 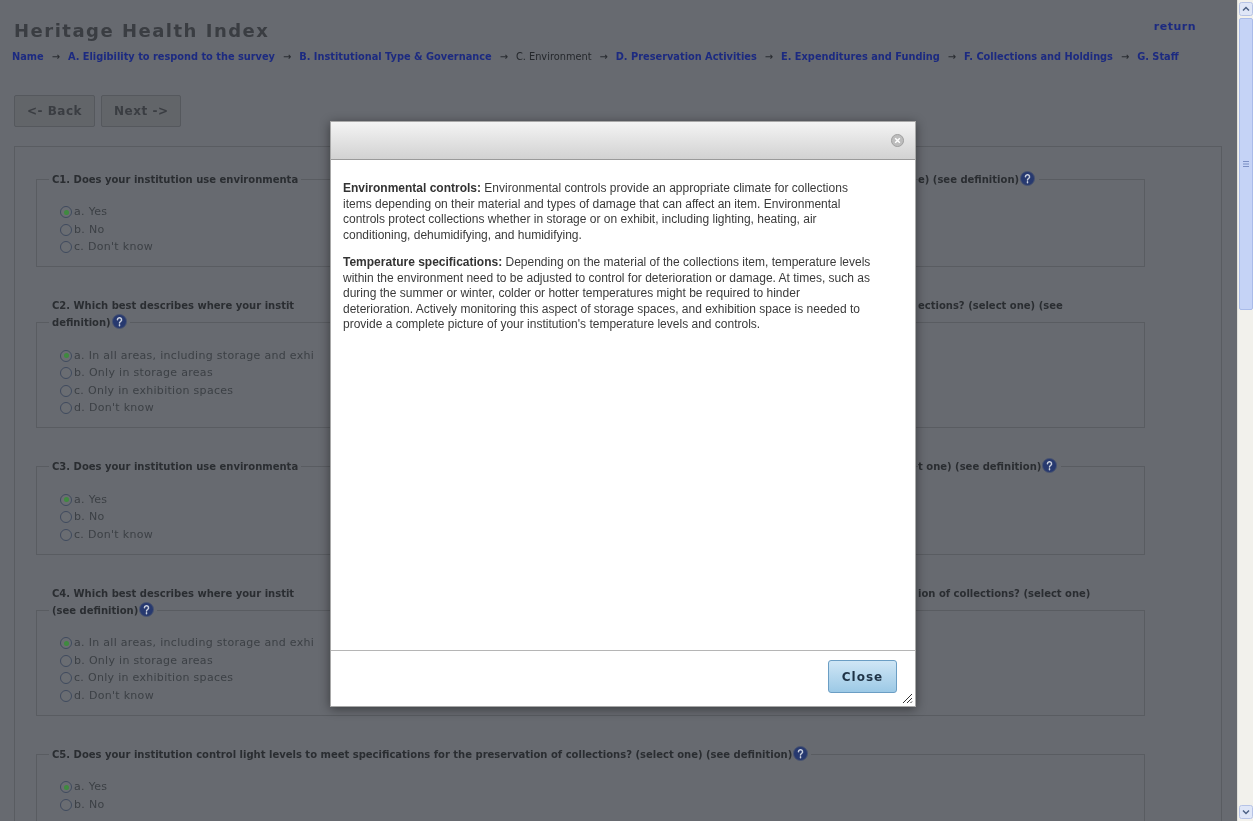 I want to click on breadcrumb-link: C. Environment, so click(x=553, y=57).